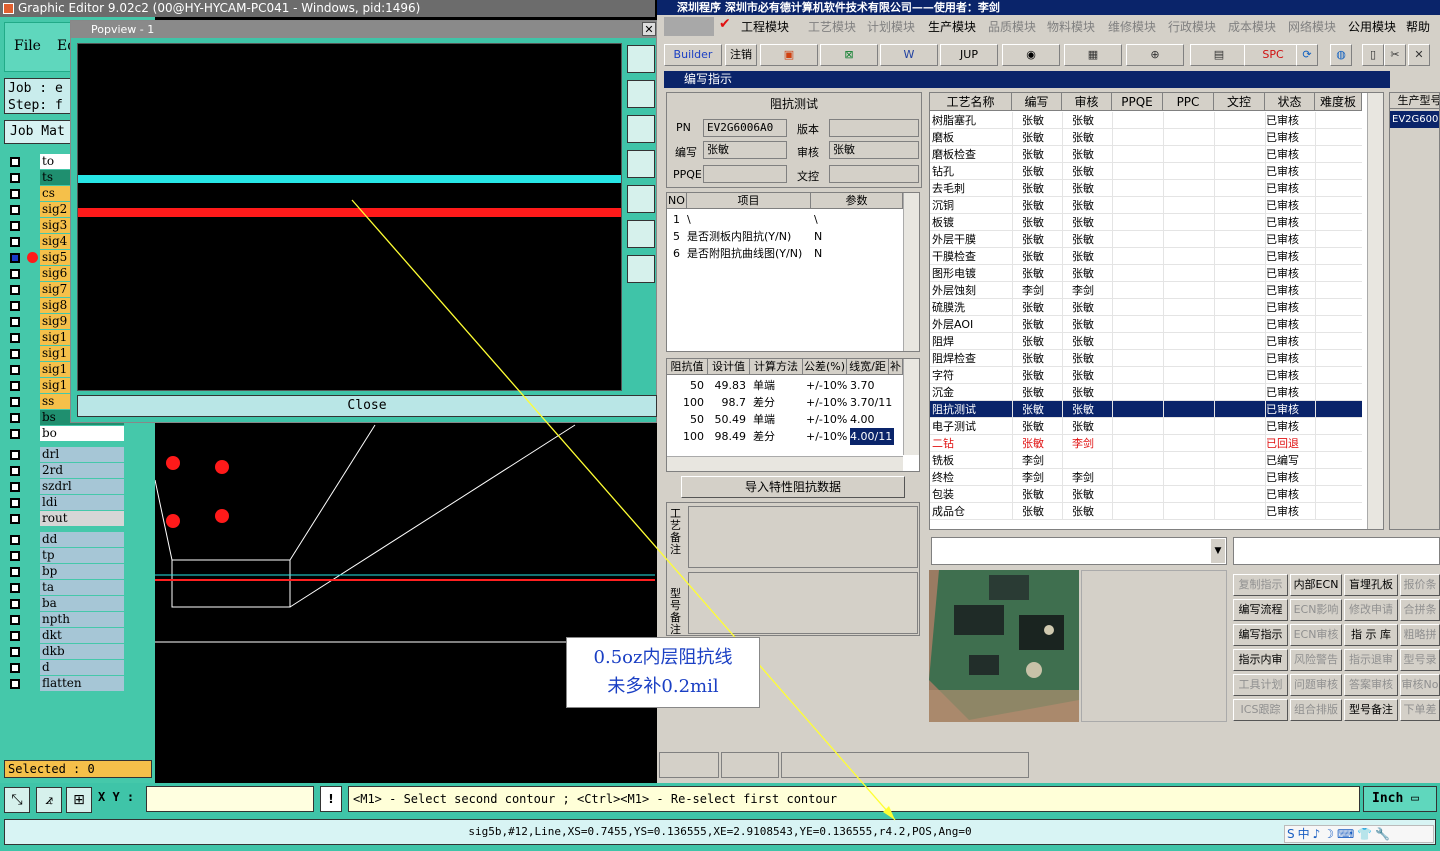 The height and width of the screenshot is (851, 1440). What do you see at coordinates (230, 799) in the screenshot?
I see `xy-input` at bounding box center [230, 799].